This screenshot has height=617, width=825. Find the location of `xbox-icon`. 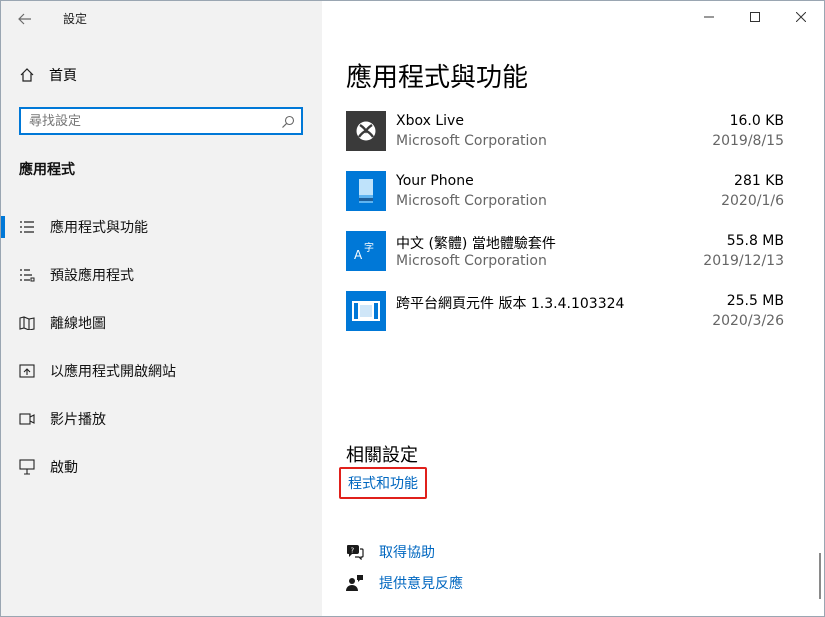

xbox-icon is located at coordinates (366, 131).